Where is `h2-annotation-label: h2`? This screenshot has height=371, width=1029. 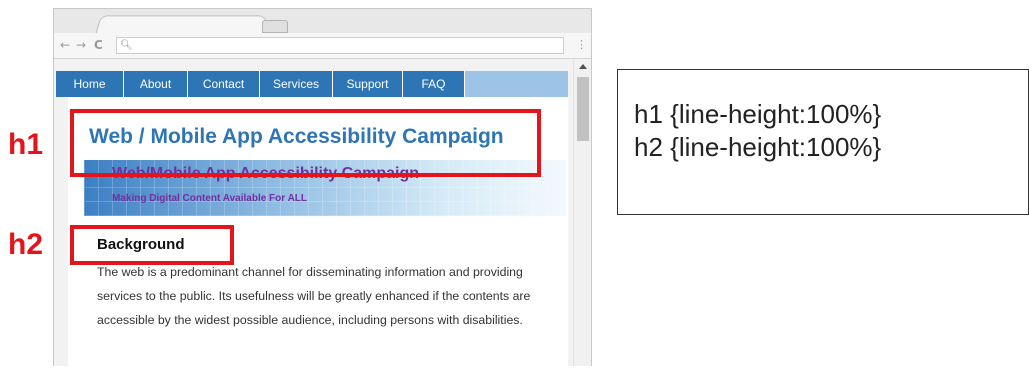 h2-annotation-label: h2 is located at coordinates (26, 244).